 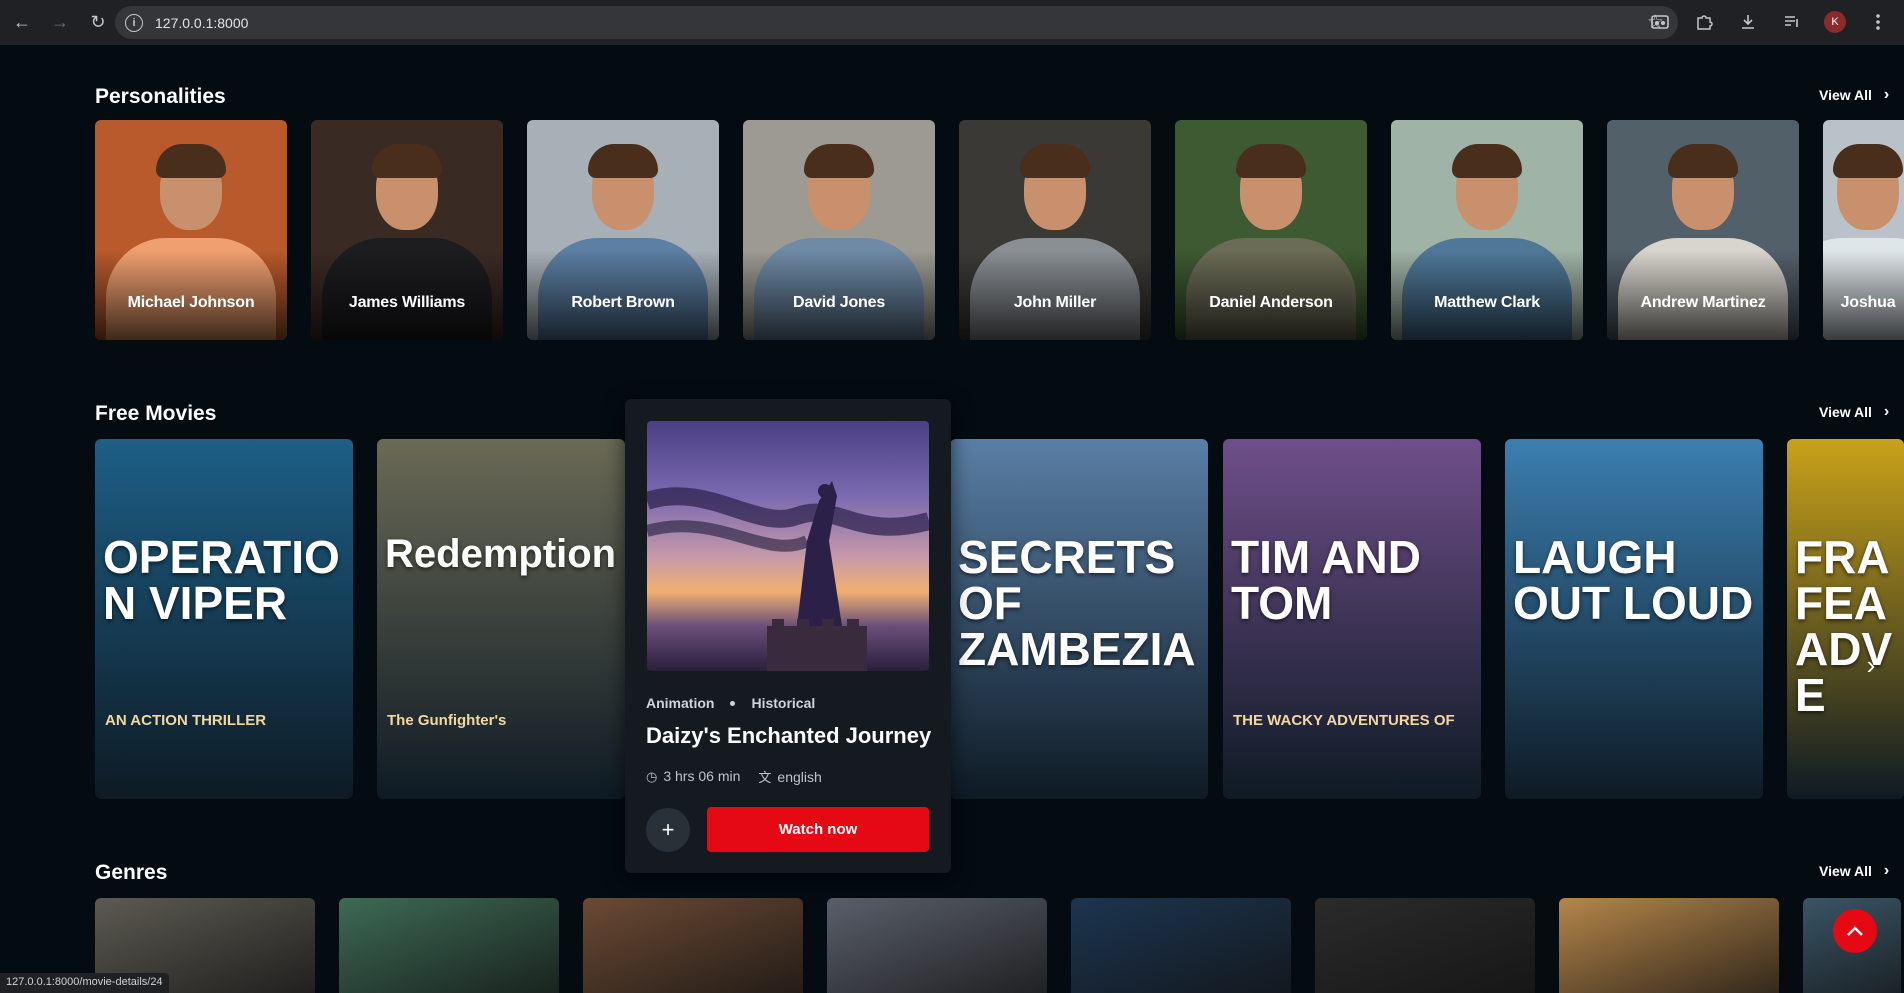 I want to click on movie-poster: FRA FEA ADVE, so click(x=1845, y=619).